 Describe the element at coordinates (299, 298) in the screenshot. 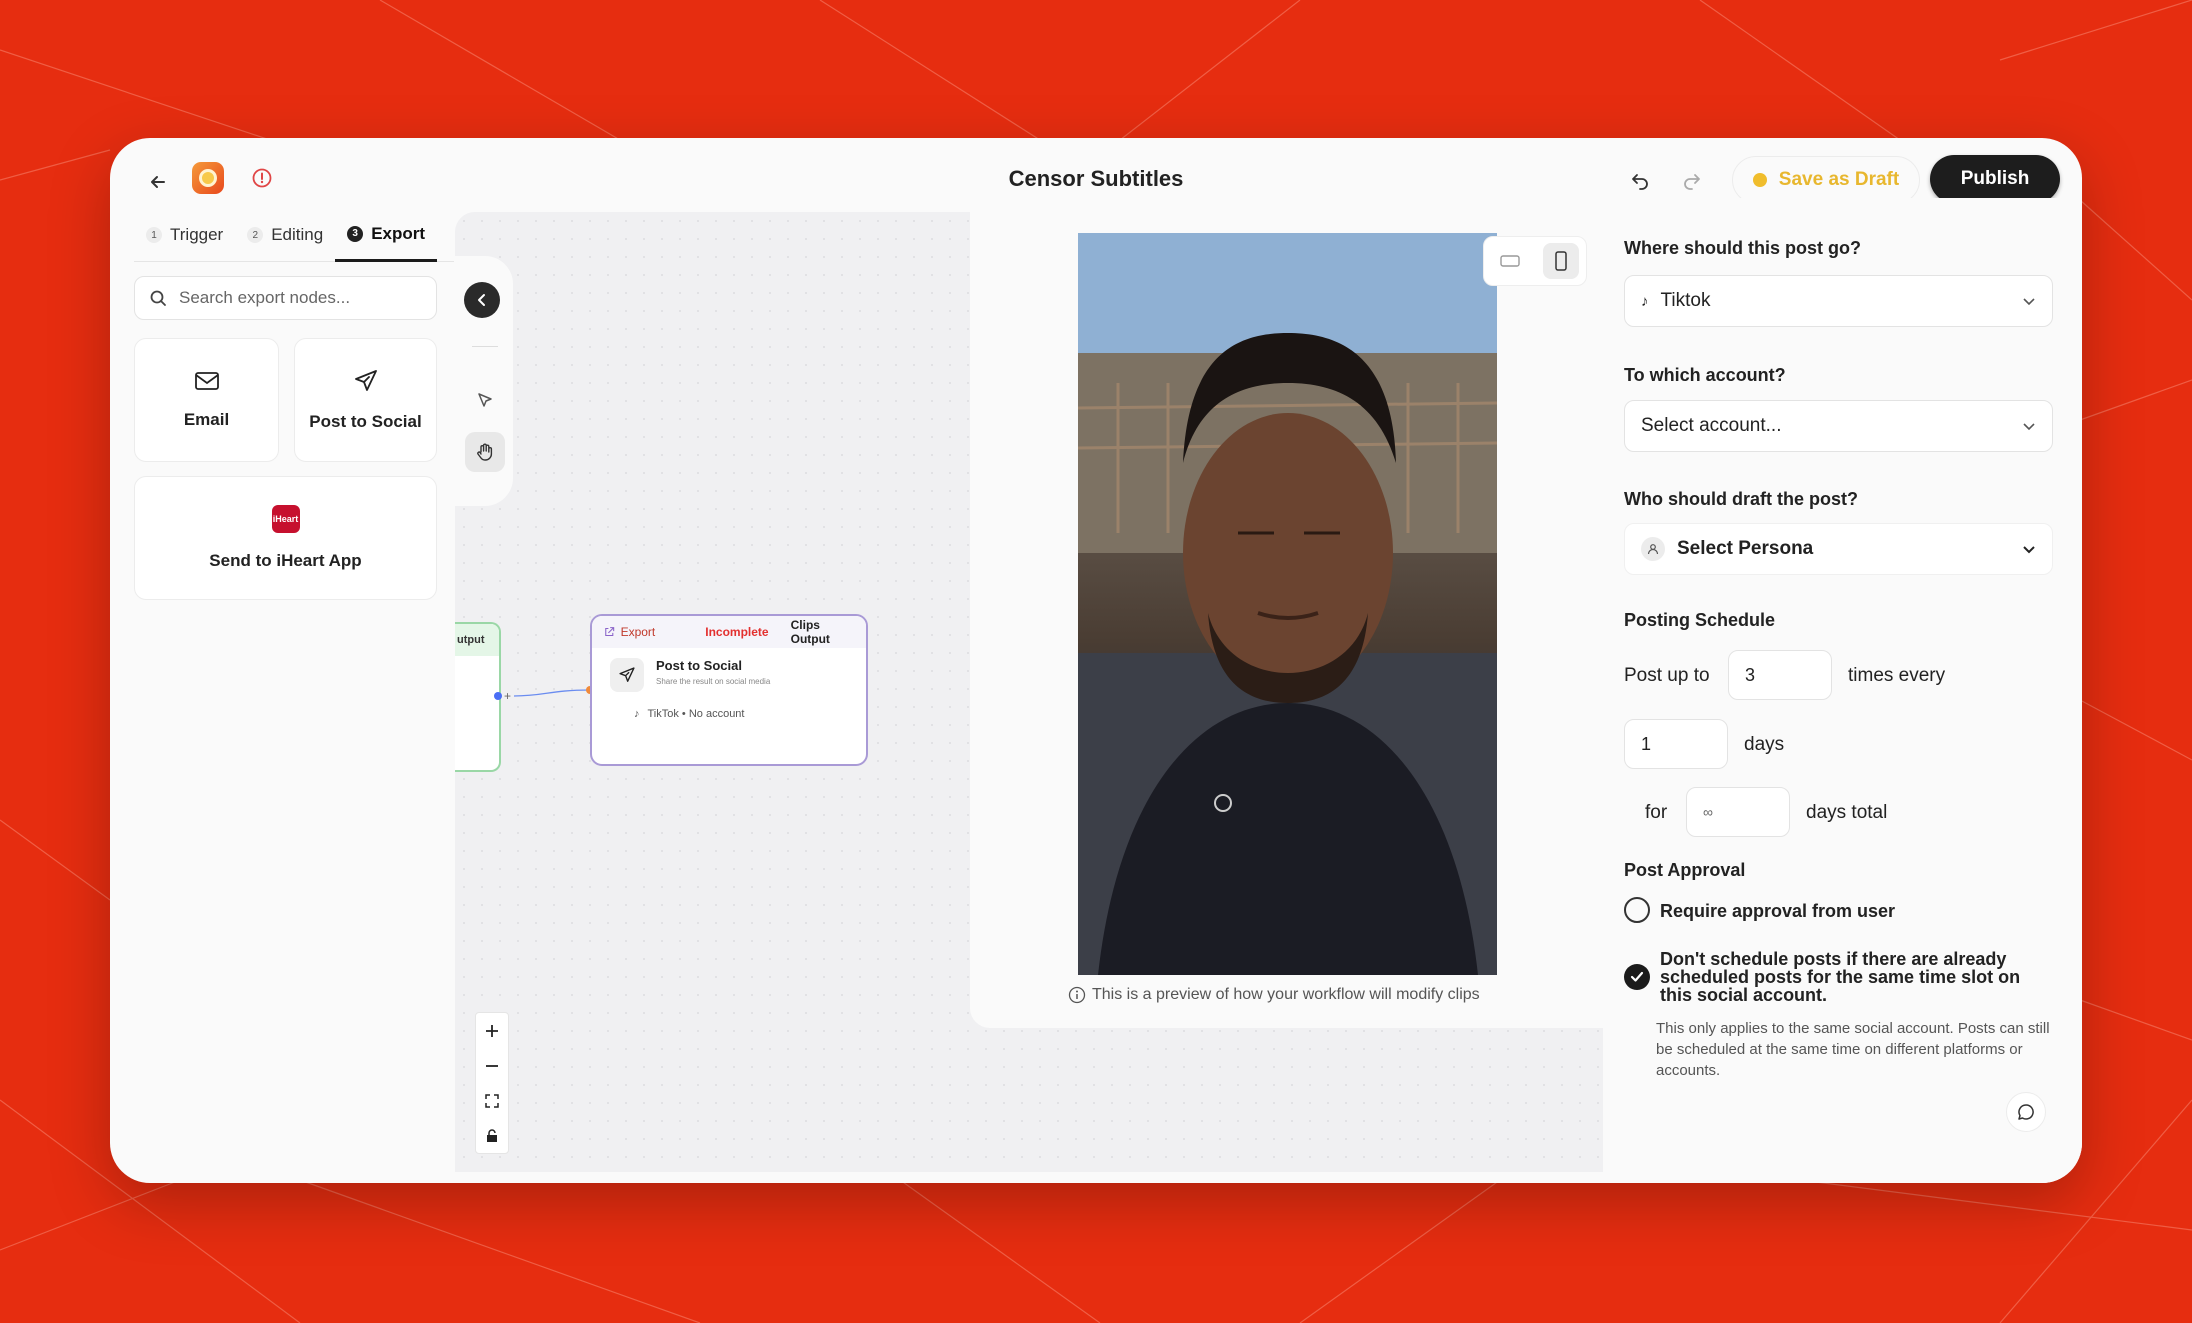

I see `search-input` at that location.